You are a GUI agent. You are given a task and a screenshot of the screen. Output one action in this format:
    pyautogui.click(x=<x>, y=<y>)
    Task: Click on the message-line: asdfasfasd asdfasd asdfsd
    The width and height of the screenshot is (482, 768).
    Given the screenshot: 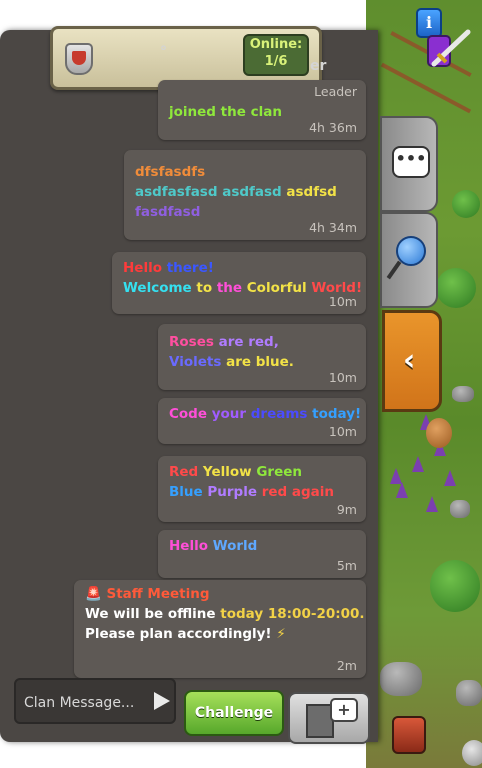 What is the action you would take?
    pyautogui.click(x=236, y=192)
    